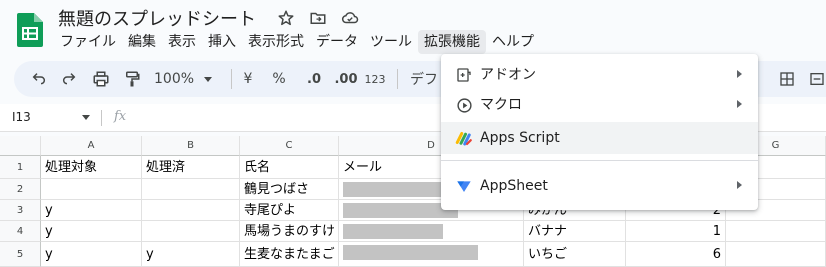 This screenshot has height=267, width=826. What do you see at coordinates (289, 167) in the screenshot?
I see `cell-c1: 氏名` at bounding box center [289, 167].